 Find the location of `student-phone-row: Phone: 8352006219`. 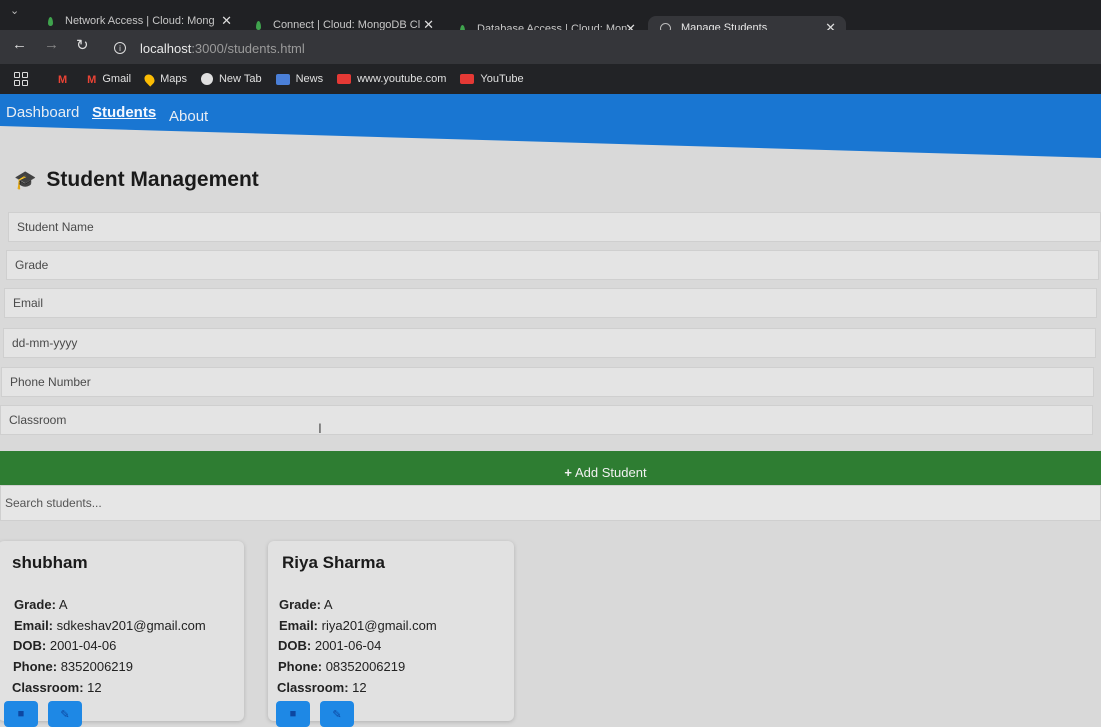

student-phone-row: Phone: 8352006219 is located at coordinates (123, 667).